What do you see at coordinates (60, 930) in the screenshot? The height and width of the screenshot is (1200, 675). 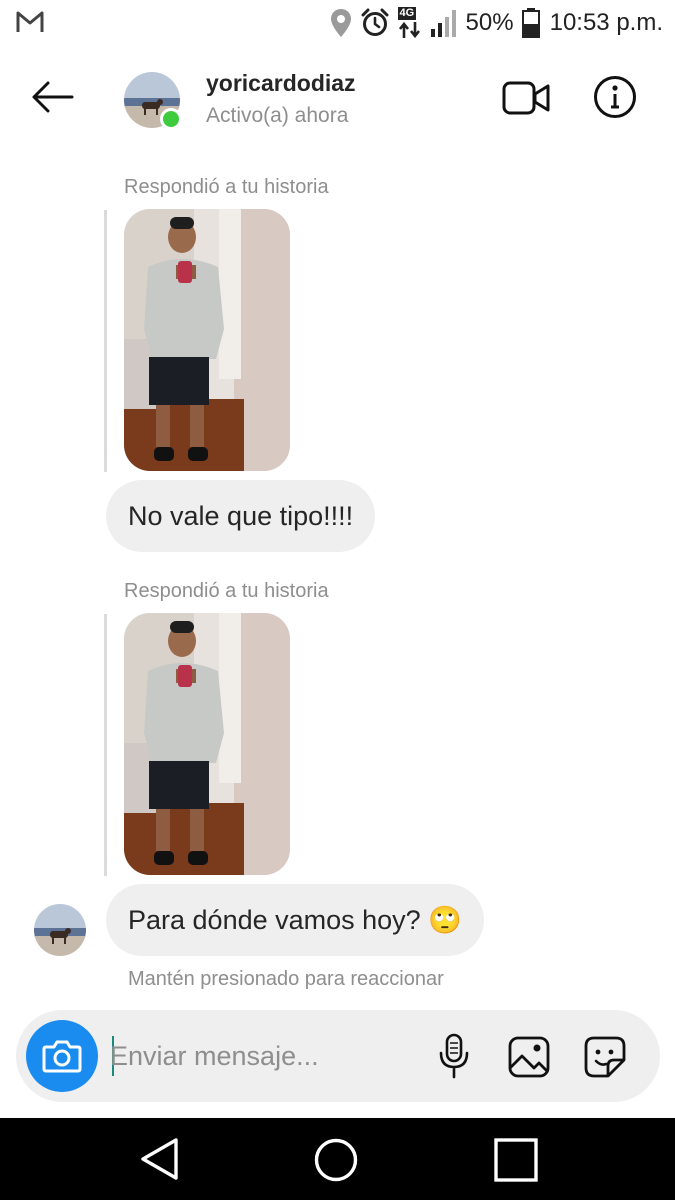 I see `sender-avatar` at bounding box center [60, 930].